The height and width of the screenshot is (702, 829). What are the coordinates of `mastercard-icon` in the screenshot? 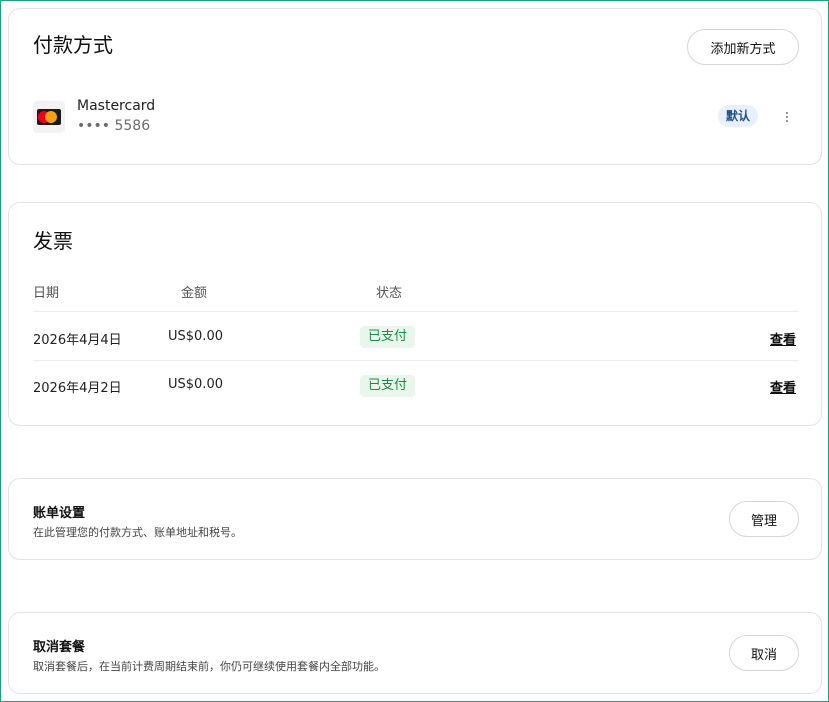 It's located at (49, 117).